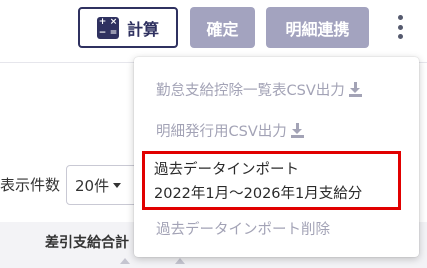 Image resolution: width=427 pixels, height=268 pixels. I want to click on page-count-label: 表示件数, so click(30, 185).